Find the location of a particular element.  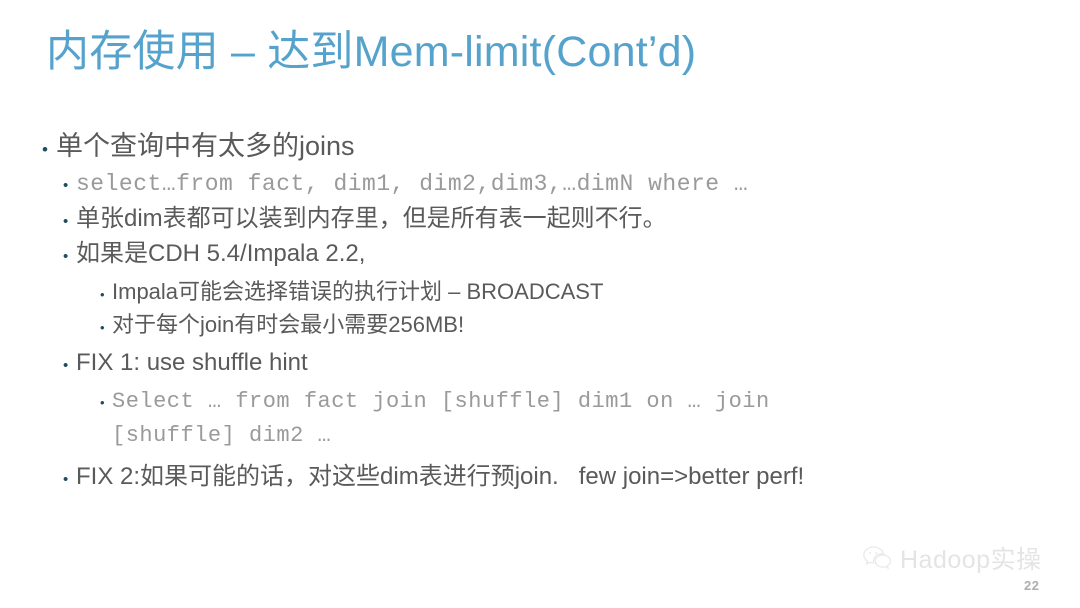

list-item-label: 如果是CDH 5.4/Impala 2.2, is located at coordinates (221, 253).